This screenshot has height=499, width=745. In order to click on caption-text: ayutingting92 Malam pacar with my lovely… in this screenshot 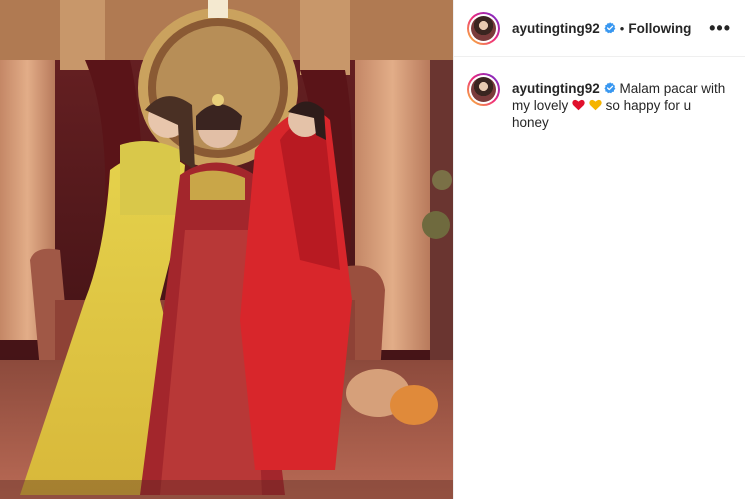, I will do `click(621, 102)`.